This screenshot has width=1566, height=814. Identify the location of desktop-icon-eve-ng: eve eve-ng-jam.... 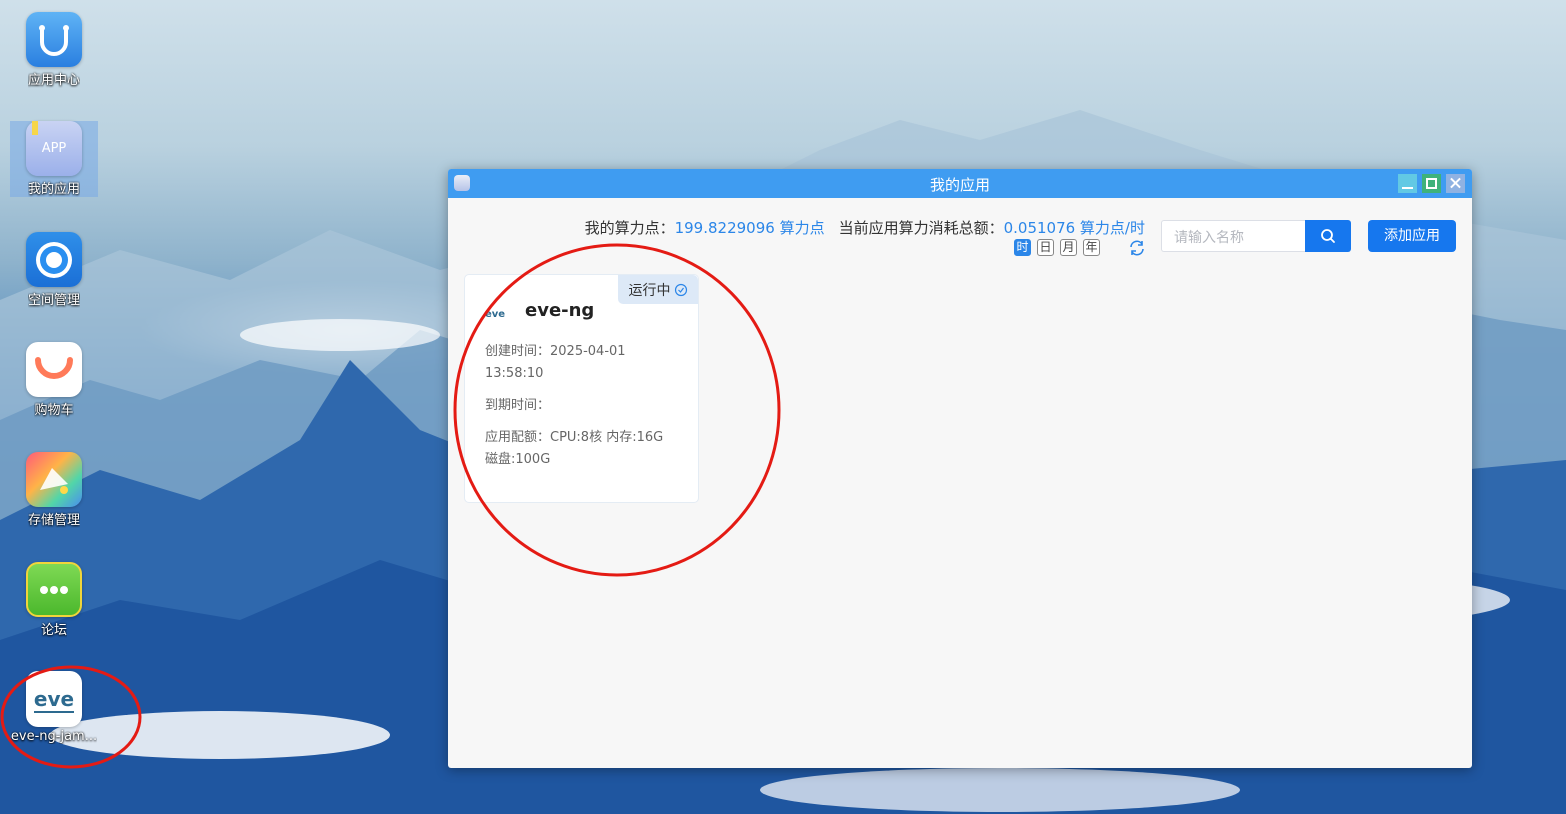
(54, 709).